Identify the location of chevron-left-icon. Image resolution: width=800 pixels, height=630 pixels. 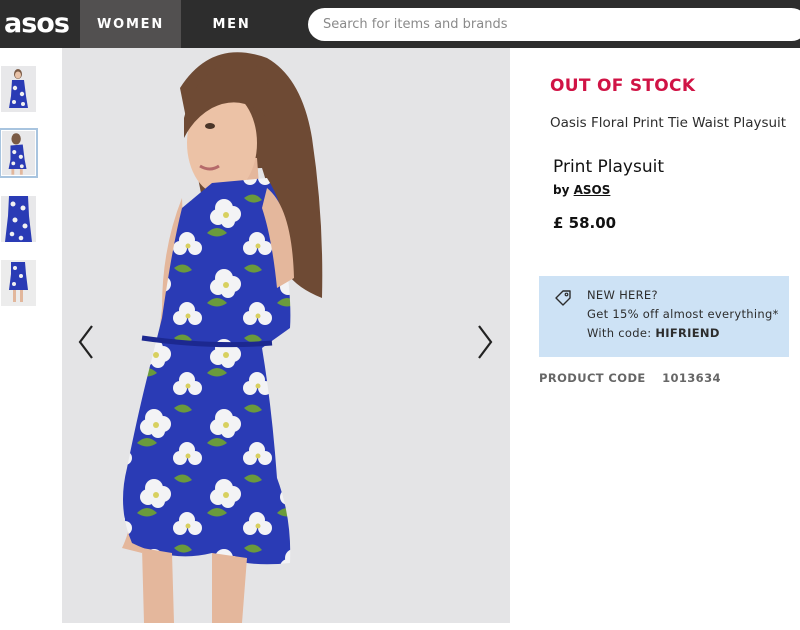
(85, 342).